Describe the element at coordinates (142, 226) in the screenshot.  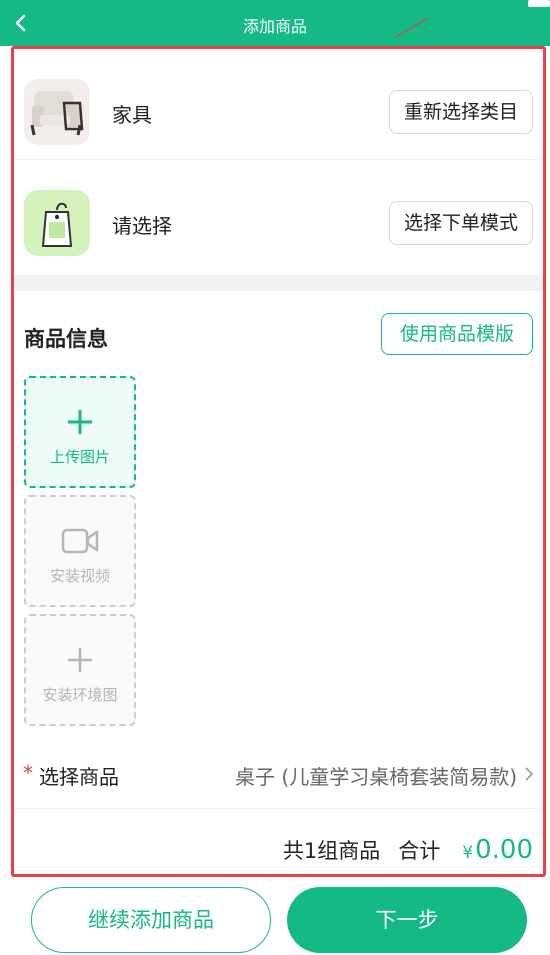
I see `order-mode-name: 请选择` at that location.